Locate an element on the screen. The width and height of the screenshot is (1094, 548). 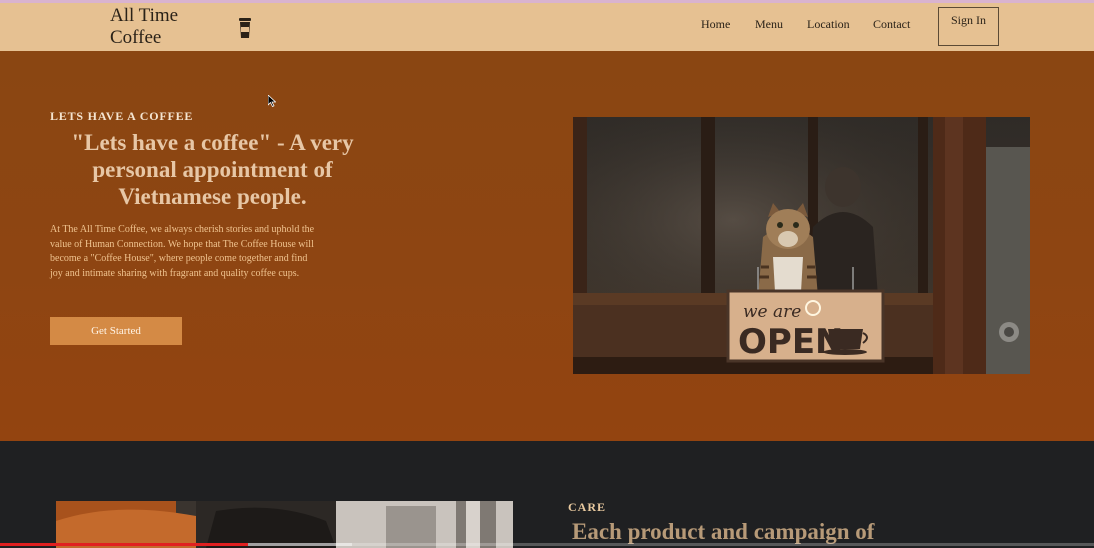
care-section-title: Each product and campaign of is located at coordinates (723, 531).